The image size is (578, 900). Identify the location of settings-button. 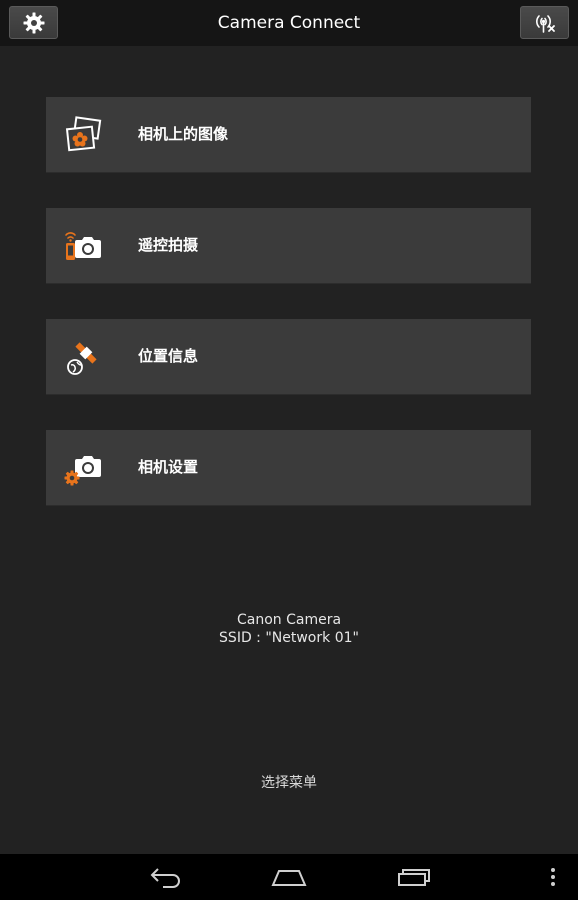
(33, 22).